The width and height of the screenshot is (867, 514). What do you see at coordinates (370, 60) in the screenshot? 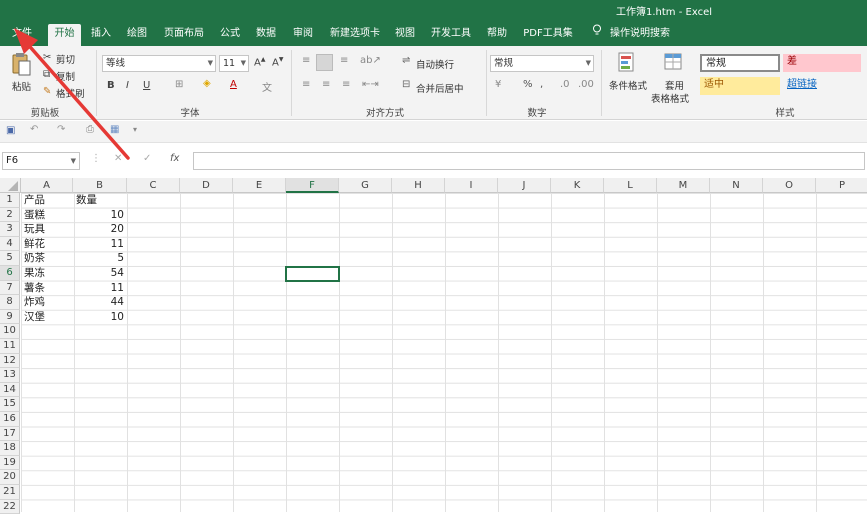
I see `orientation-icon: ab↗` at bounding box center [370, 60].